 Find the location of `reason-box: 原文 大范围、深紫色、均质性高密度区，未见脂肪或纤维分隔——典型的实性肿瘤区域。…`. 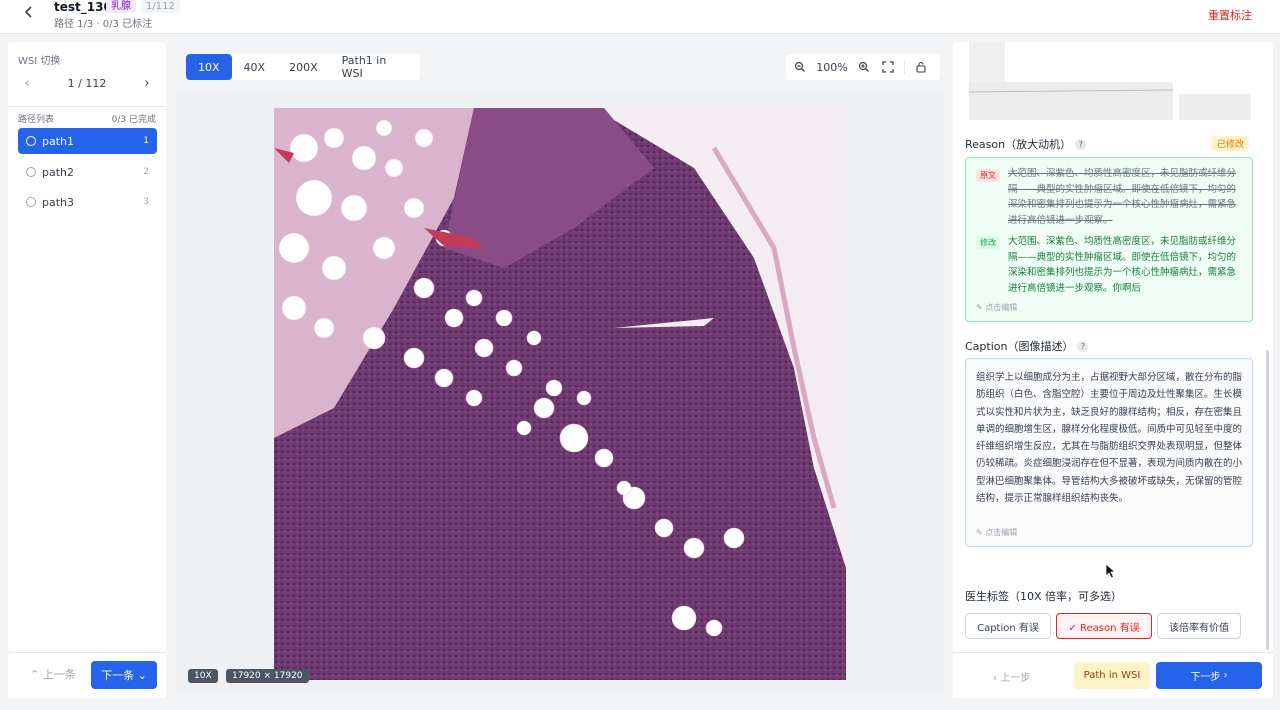

reason-box: 原文 大范围、深紫色、均质性高密度区，未见脂肪或纤维分隔——典型的实性肿瘤区域。… is located at coordinates (1109, 239).